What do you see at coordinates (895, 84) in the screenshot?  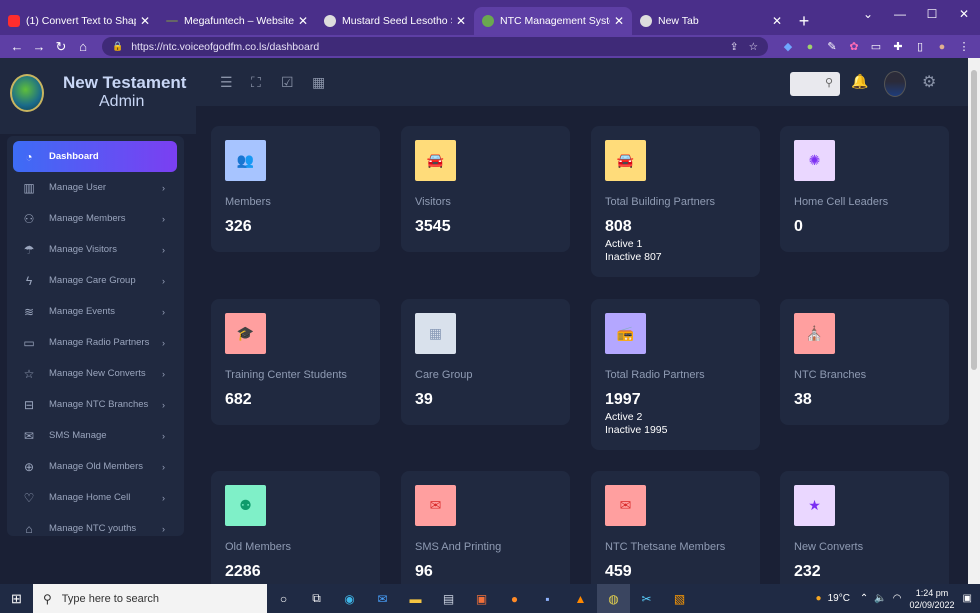 I see `user-avatar` at bounding box center [895, 84].